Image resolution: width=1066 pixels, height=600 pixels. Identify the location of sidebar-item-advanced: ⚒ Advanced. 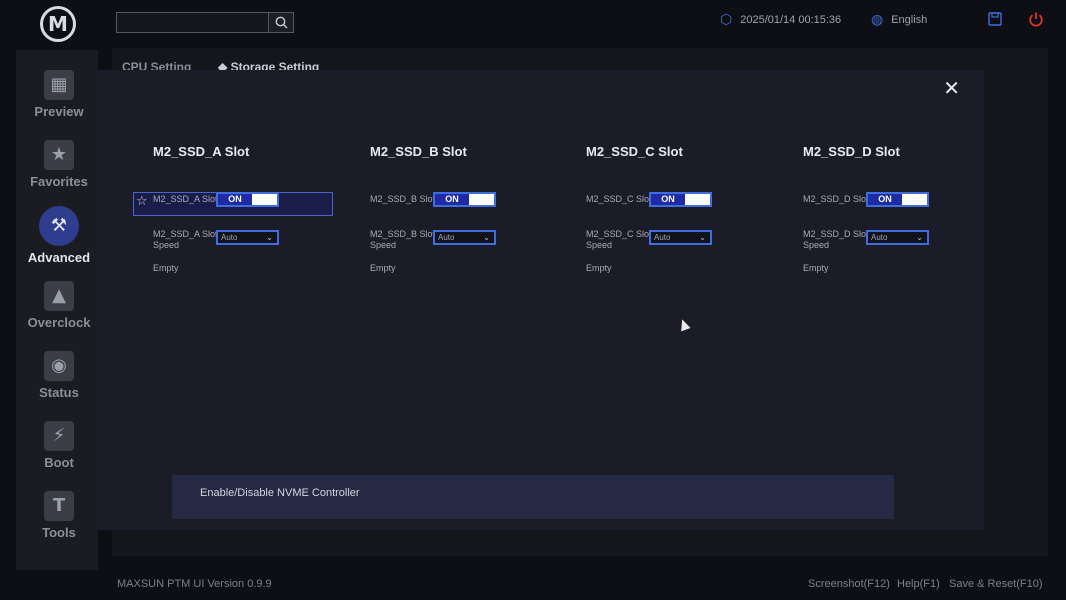
(59, 235).